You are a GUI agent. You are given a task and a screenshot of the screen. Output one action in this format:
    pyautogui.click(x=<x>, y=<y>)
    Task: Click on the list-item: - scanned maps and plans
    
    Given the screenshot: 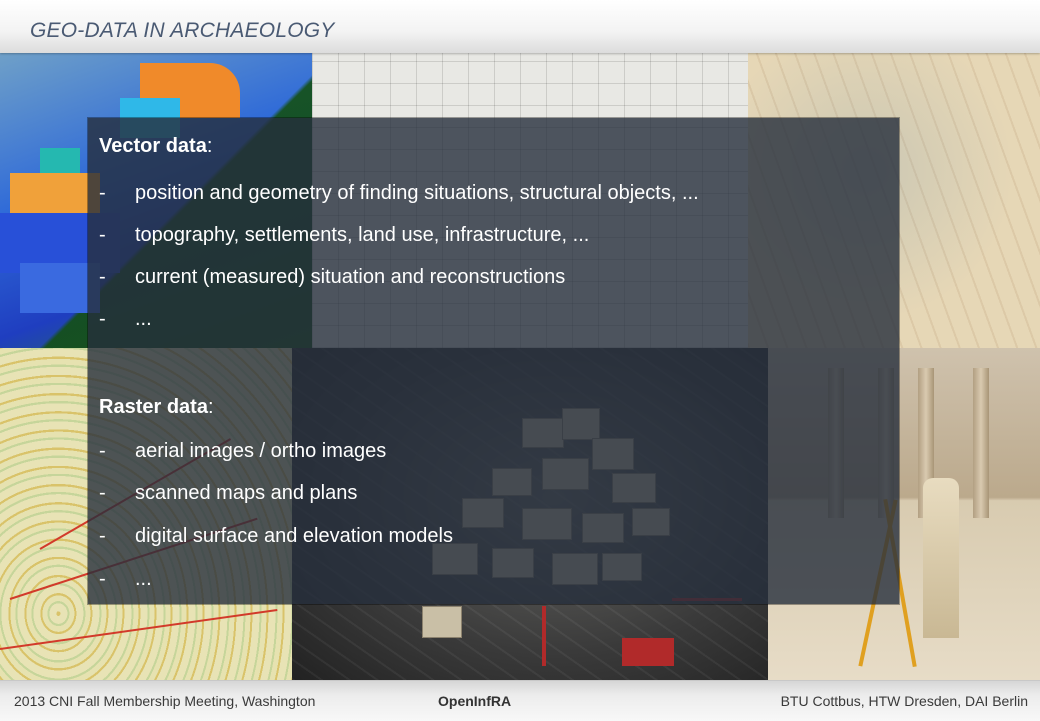 What is the action you would take?
    pyautogui.click(x=228, y=493)
    